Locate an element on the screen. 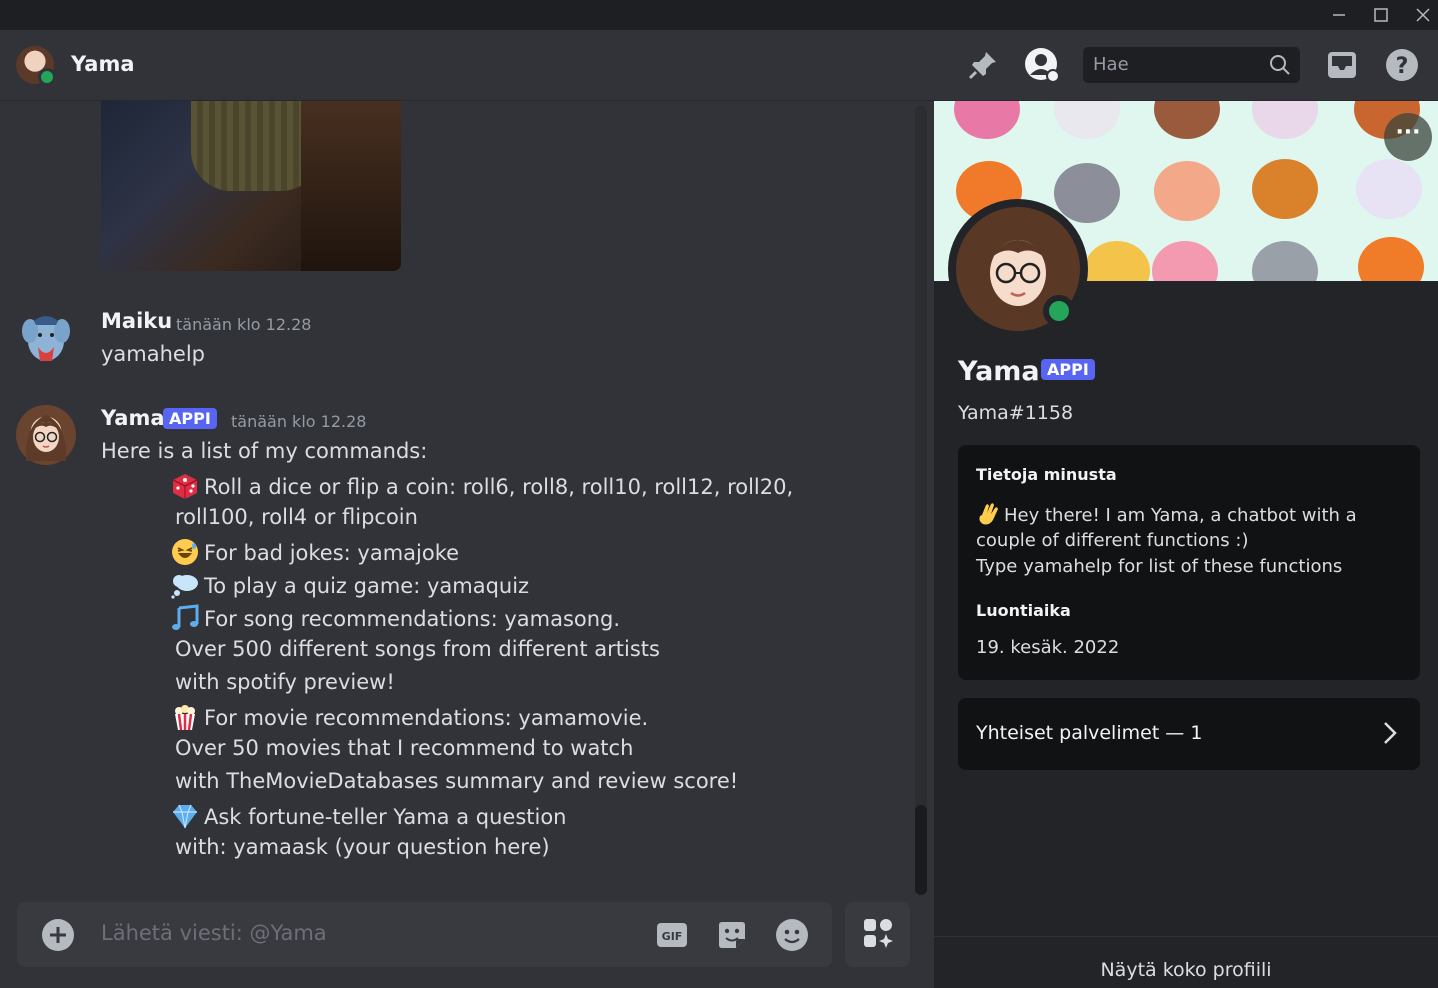  profile-footer: Näytä koko profiili is located at coordinates (1186, 962).